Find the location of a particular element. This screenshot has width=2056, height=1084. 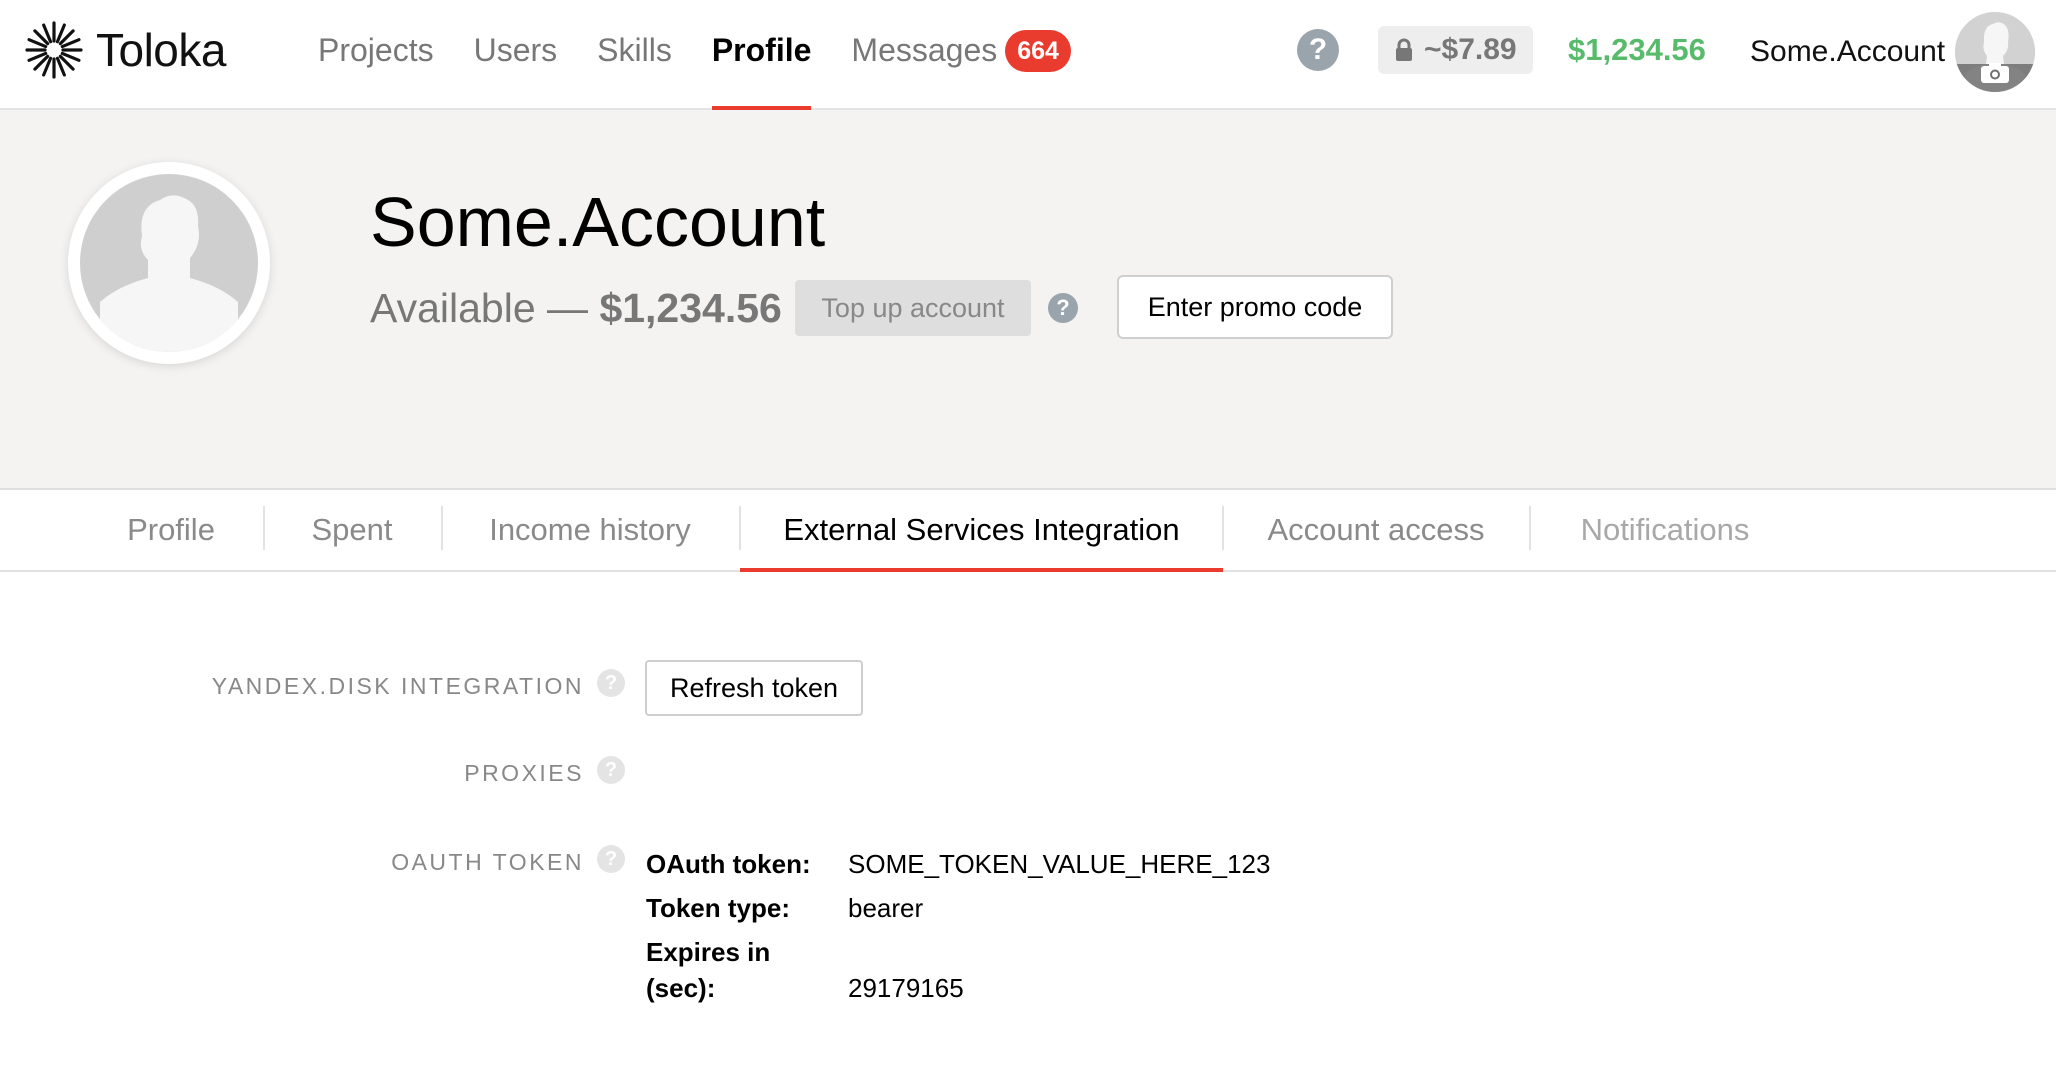

nav-item-label: Skills is located at coordinates (634, 50).